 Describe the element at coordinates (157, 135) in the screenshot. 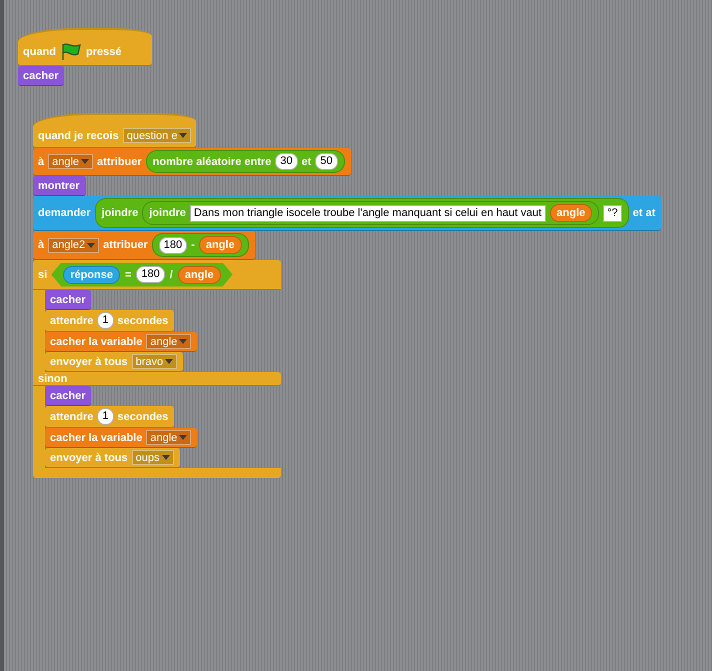

I see `dropdown-menu: question e` at that location.